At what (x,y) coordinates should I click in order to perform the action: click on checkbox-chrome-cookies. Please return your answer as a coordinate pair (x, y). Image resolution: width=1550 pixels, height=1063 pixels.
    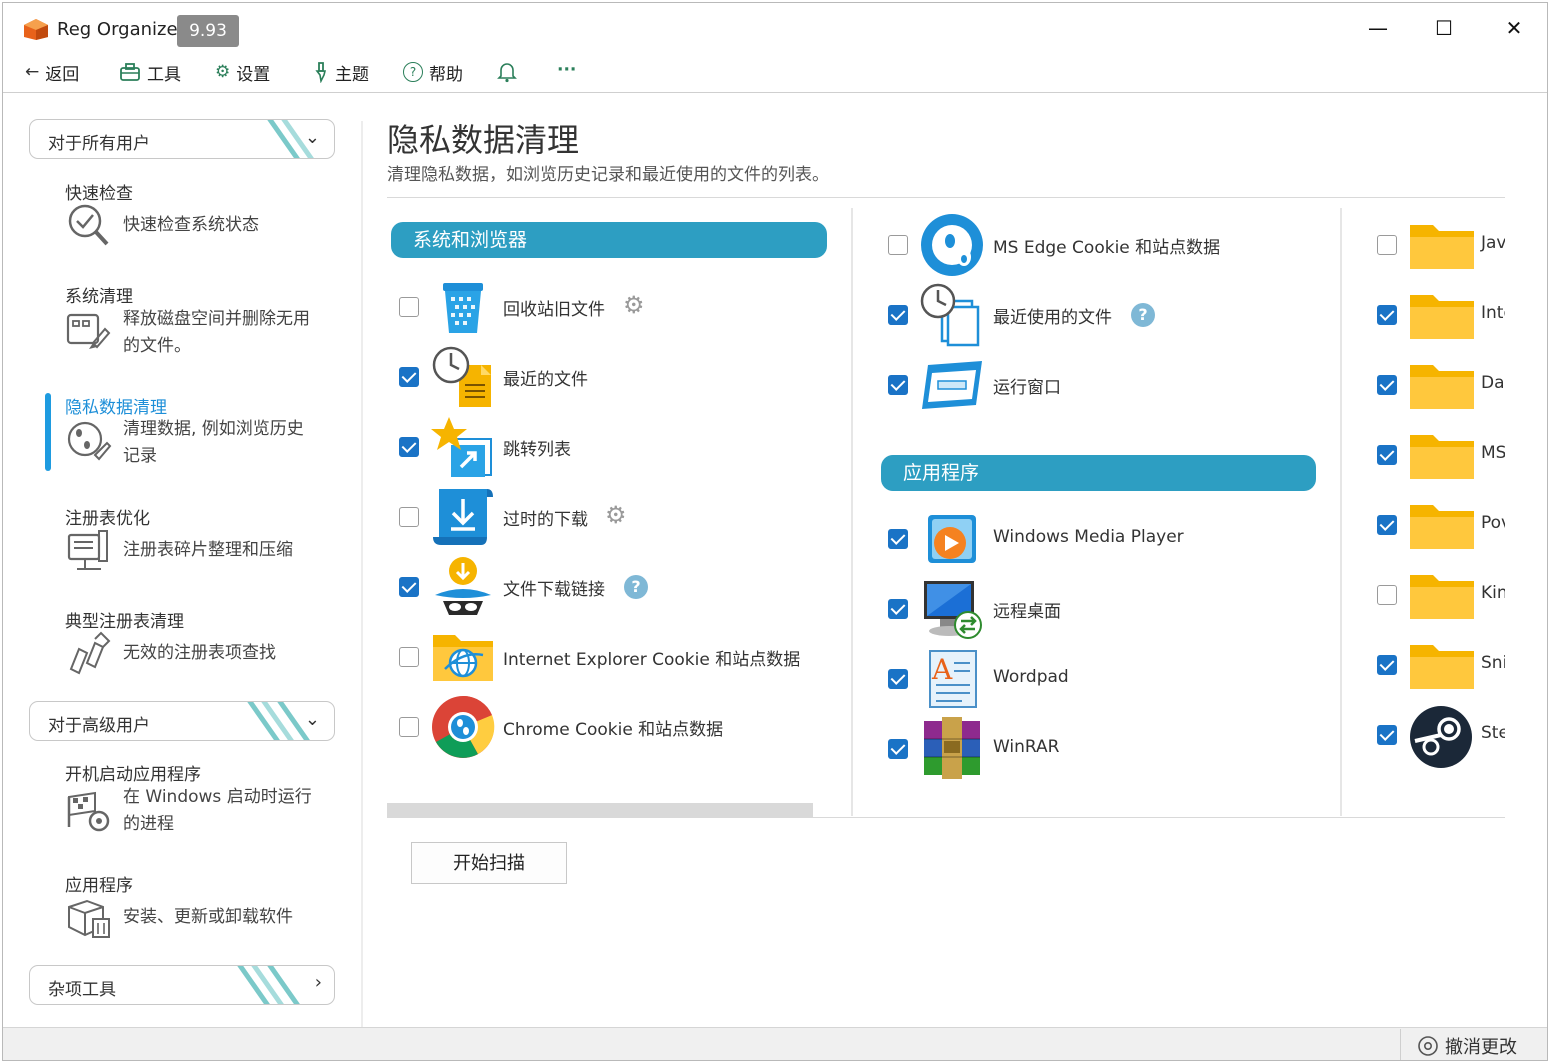
    Looking at the image, I should click on (409, 727).